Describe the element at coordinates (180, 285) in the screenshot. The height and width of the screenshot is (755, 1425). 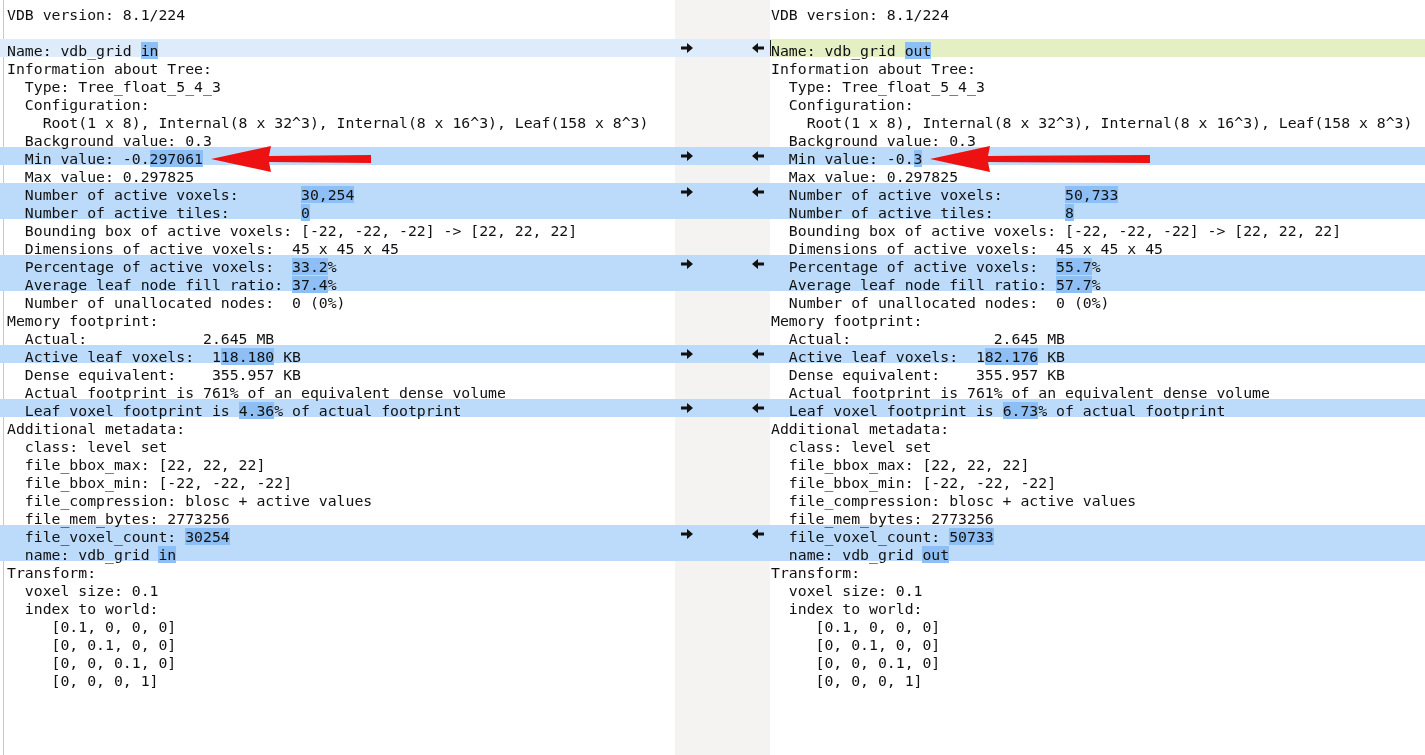
I see `code-line: Average leaf node fill ratio: 37.4%` at that location.